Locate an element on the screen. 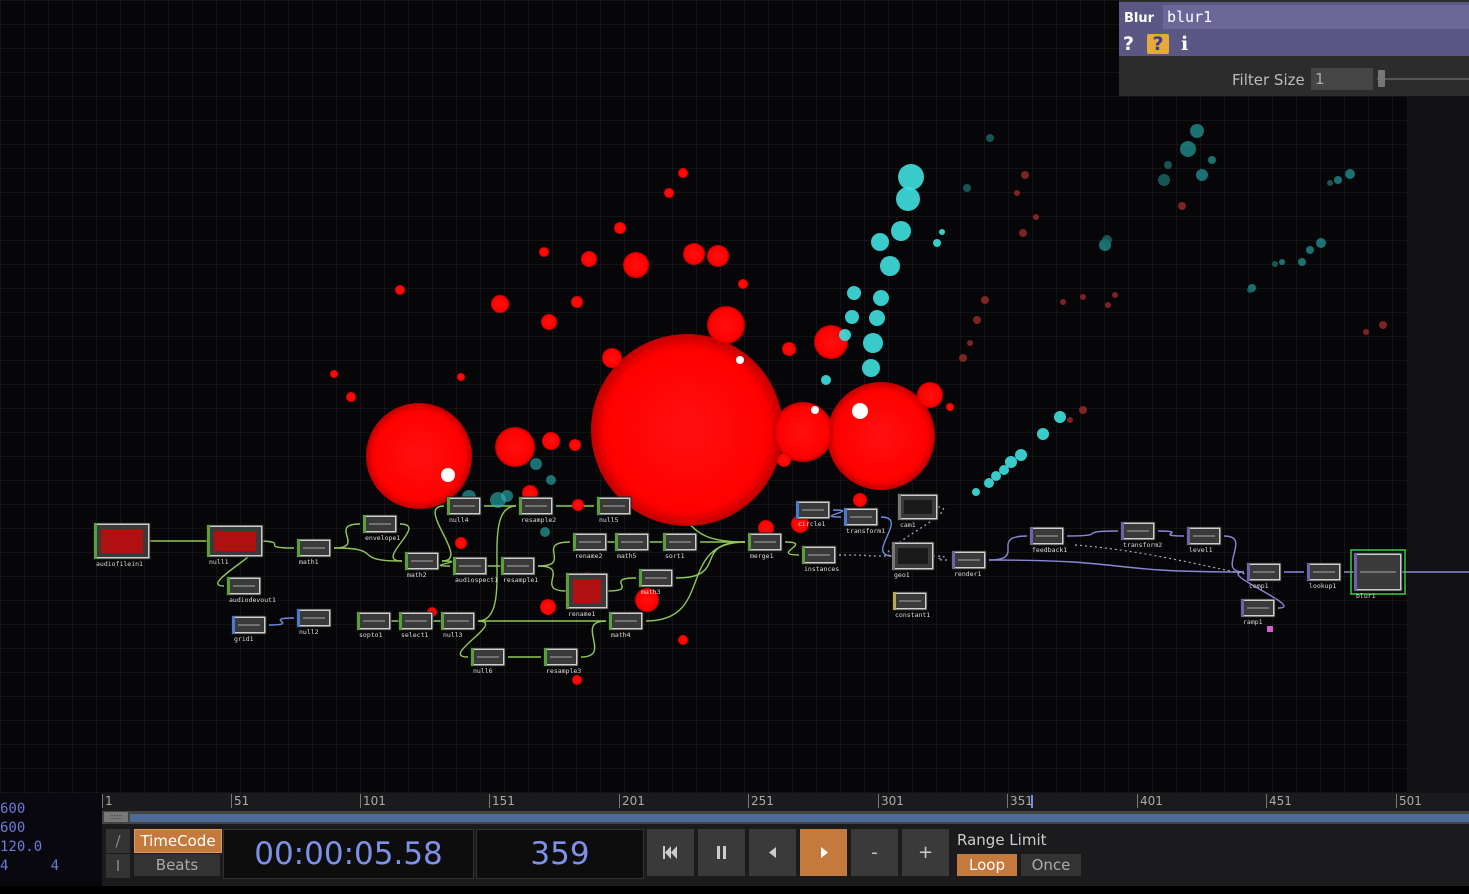  operator-name-field: blur1 is located at coordinates (1316, 17).